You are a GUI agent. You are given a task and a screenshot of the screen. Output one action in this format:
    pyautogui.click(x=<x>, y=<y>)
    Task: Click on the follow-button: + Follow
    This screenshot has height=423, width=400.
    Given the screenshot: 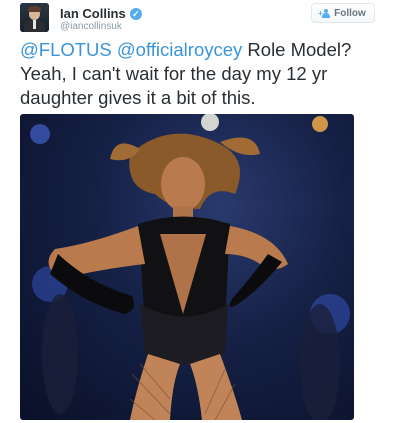 What is the action you would take?
    pyautogui.click(x=343, y=13)
    